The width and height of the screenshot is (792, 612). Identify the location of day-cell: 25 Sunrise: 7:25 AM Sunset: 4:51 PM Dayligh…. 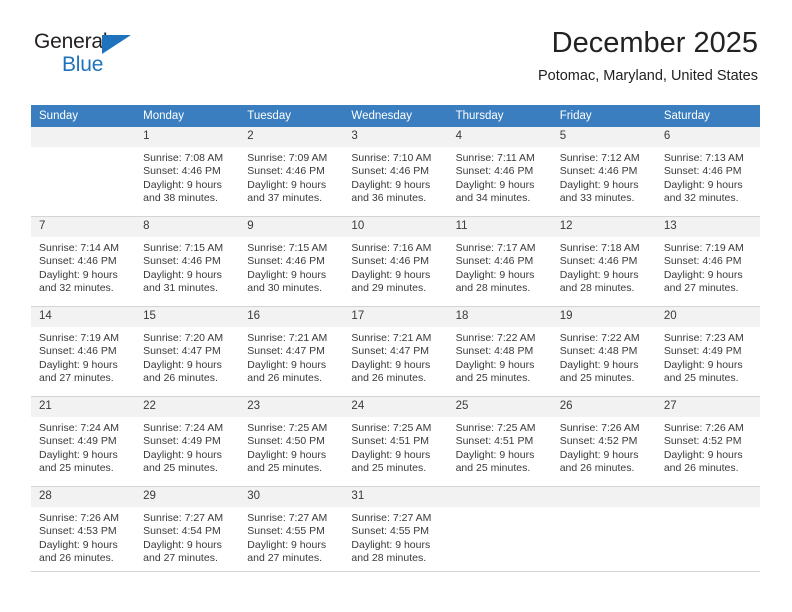
(499, 442).